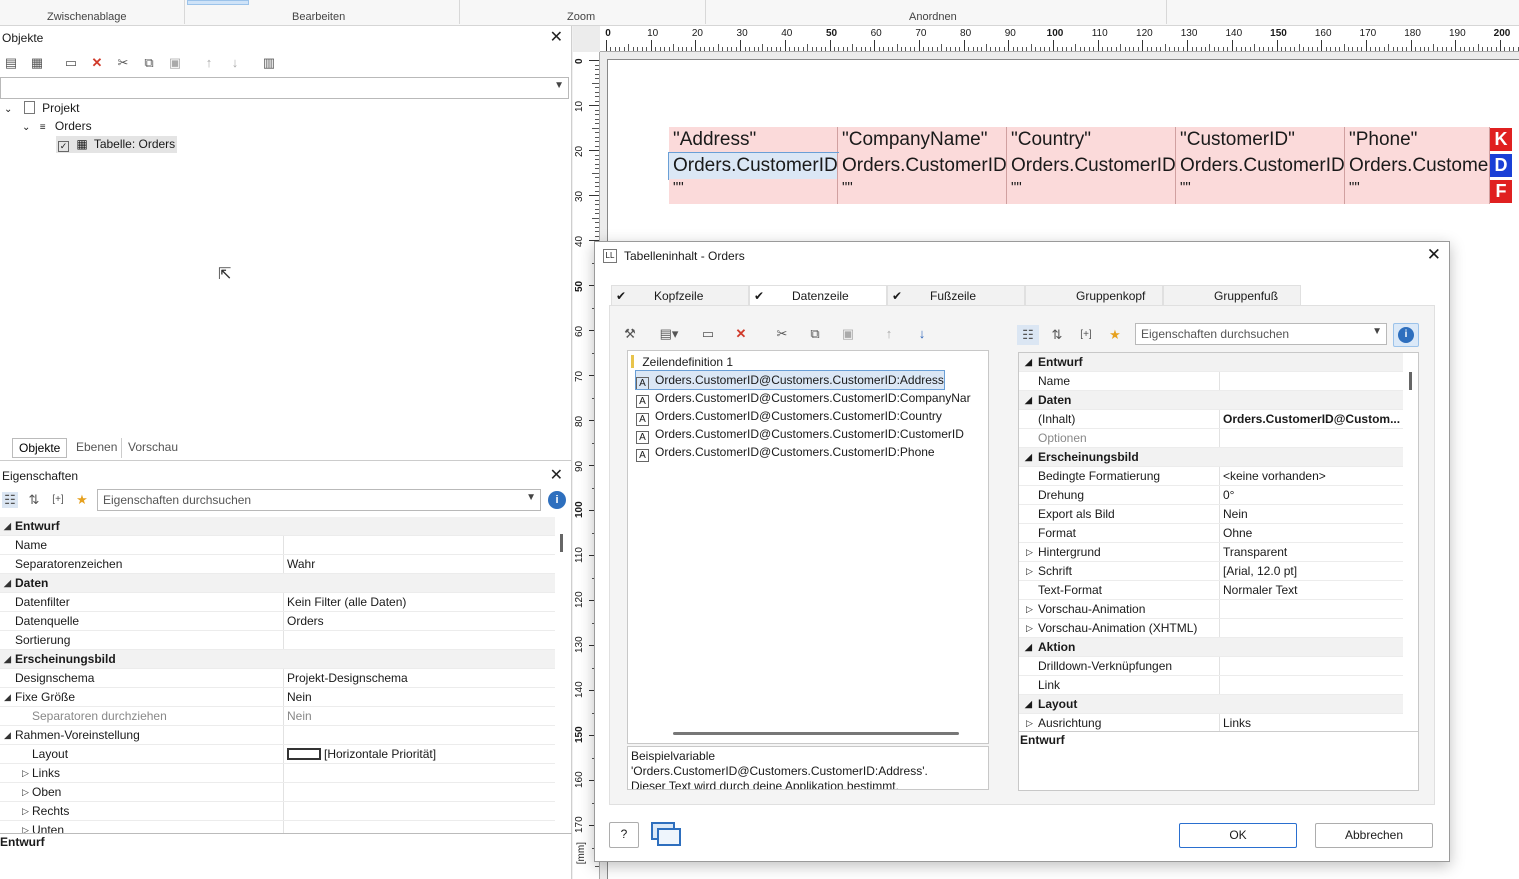 The image size is (1519, 879). What do you see at coordinates (277, 678) in the screenshot?
I see `property-row: Designschema Projekt-Designschema` at bounding box center [277, 678].